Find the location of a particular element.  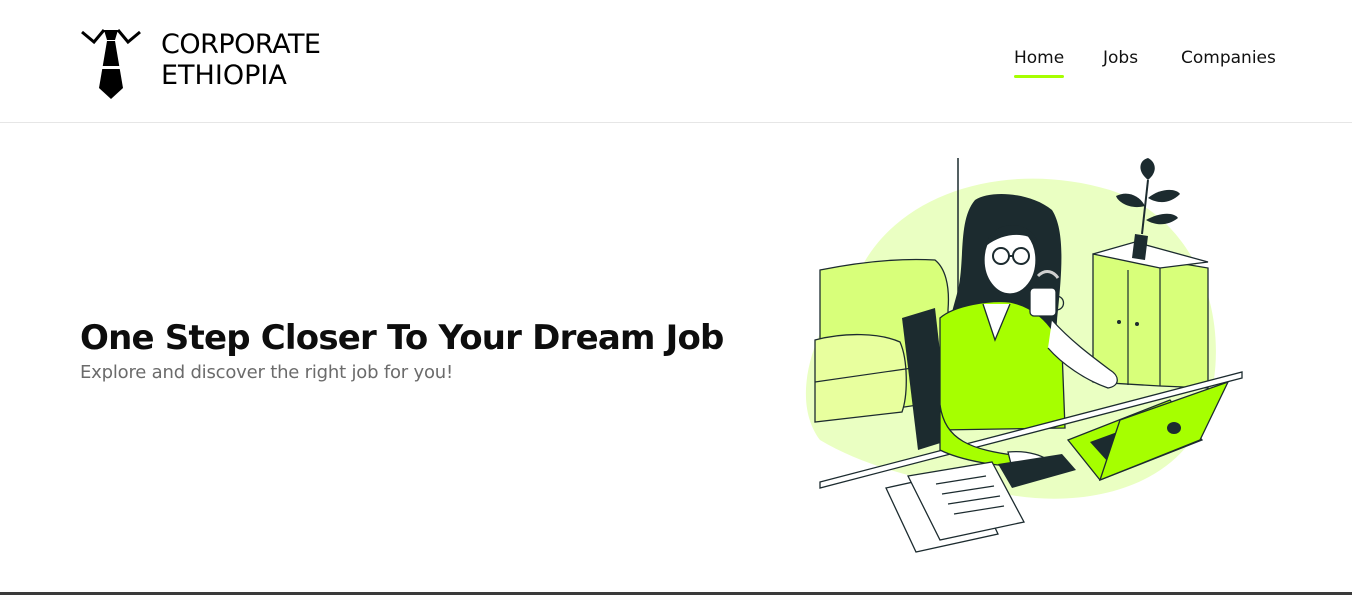

hero-title: One Step Closer To Your Dream Job is located at coordinates (402, 338).